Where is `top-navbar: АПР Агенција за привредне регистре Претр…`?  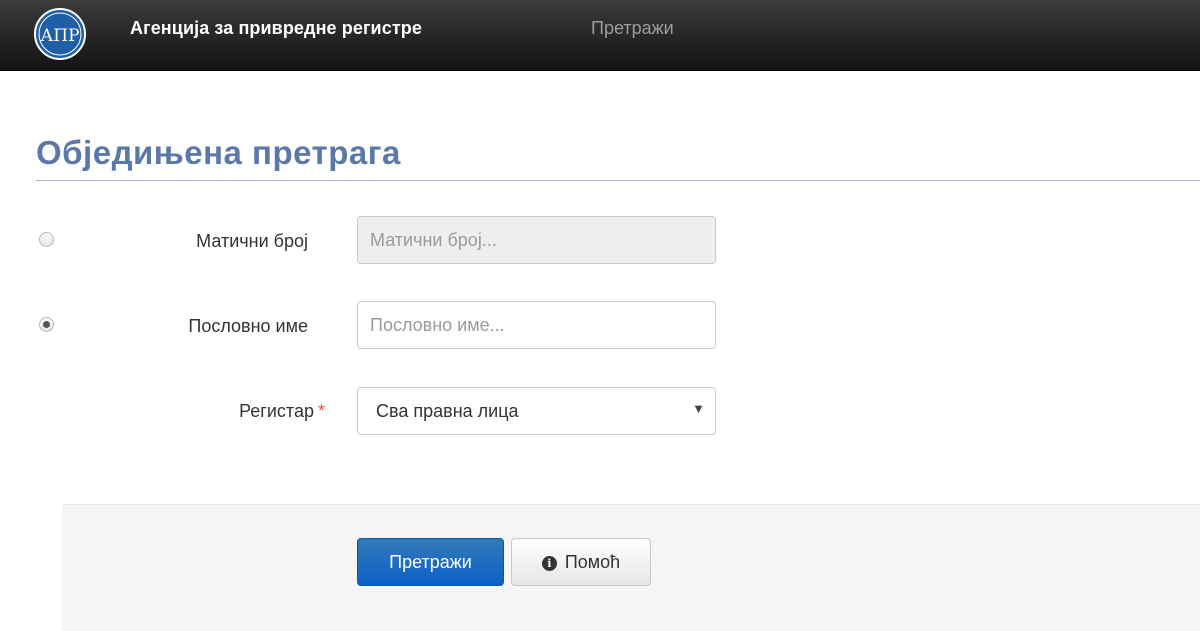
top-navbar: АПР Агенција за привредне регистре Претр… is located at coordinates (600, 35).